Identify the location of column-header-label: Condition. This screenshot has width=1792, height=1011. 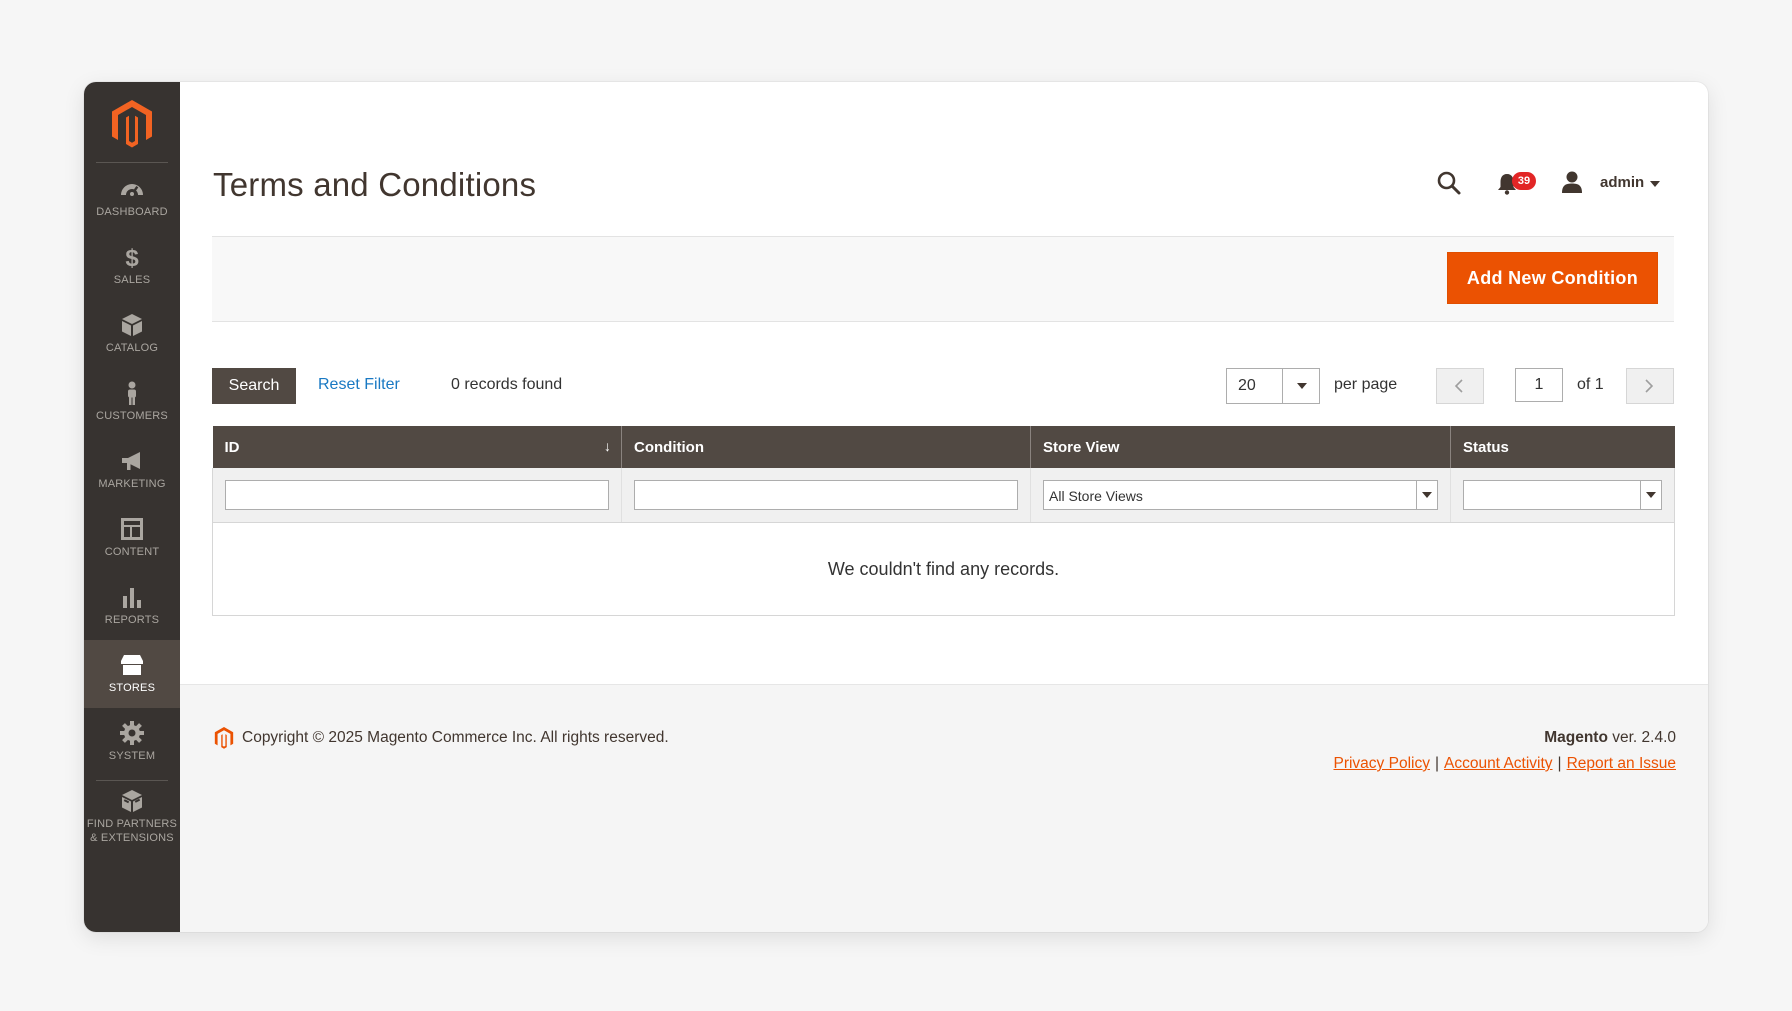
(669, 447).